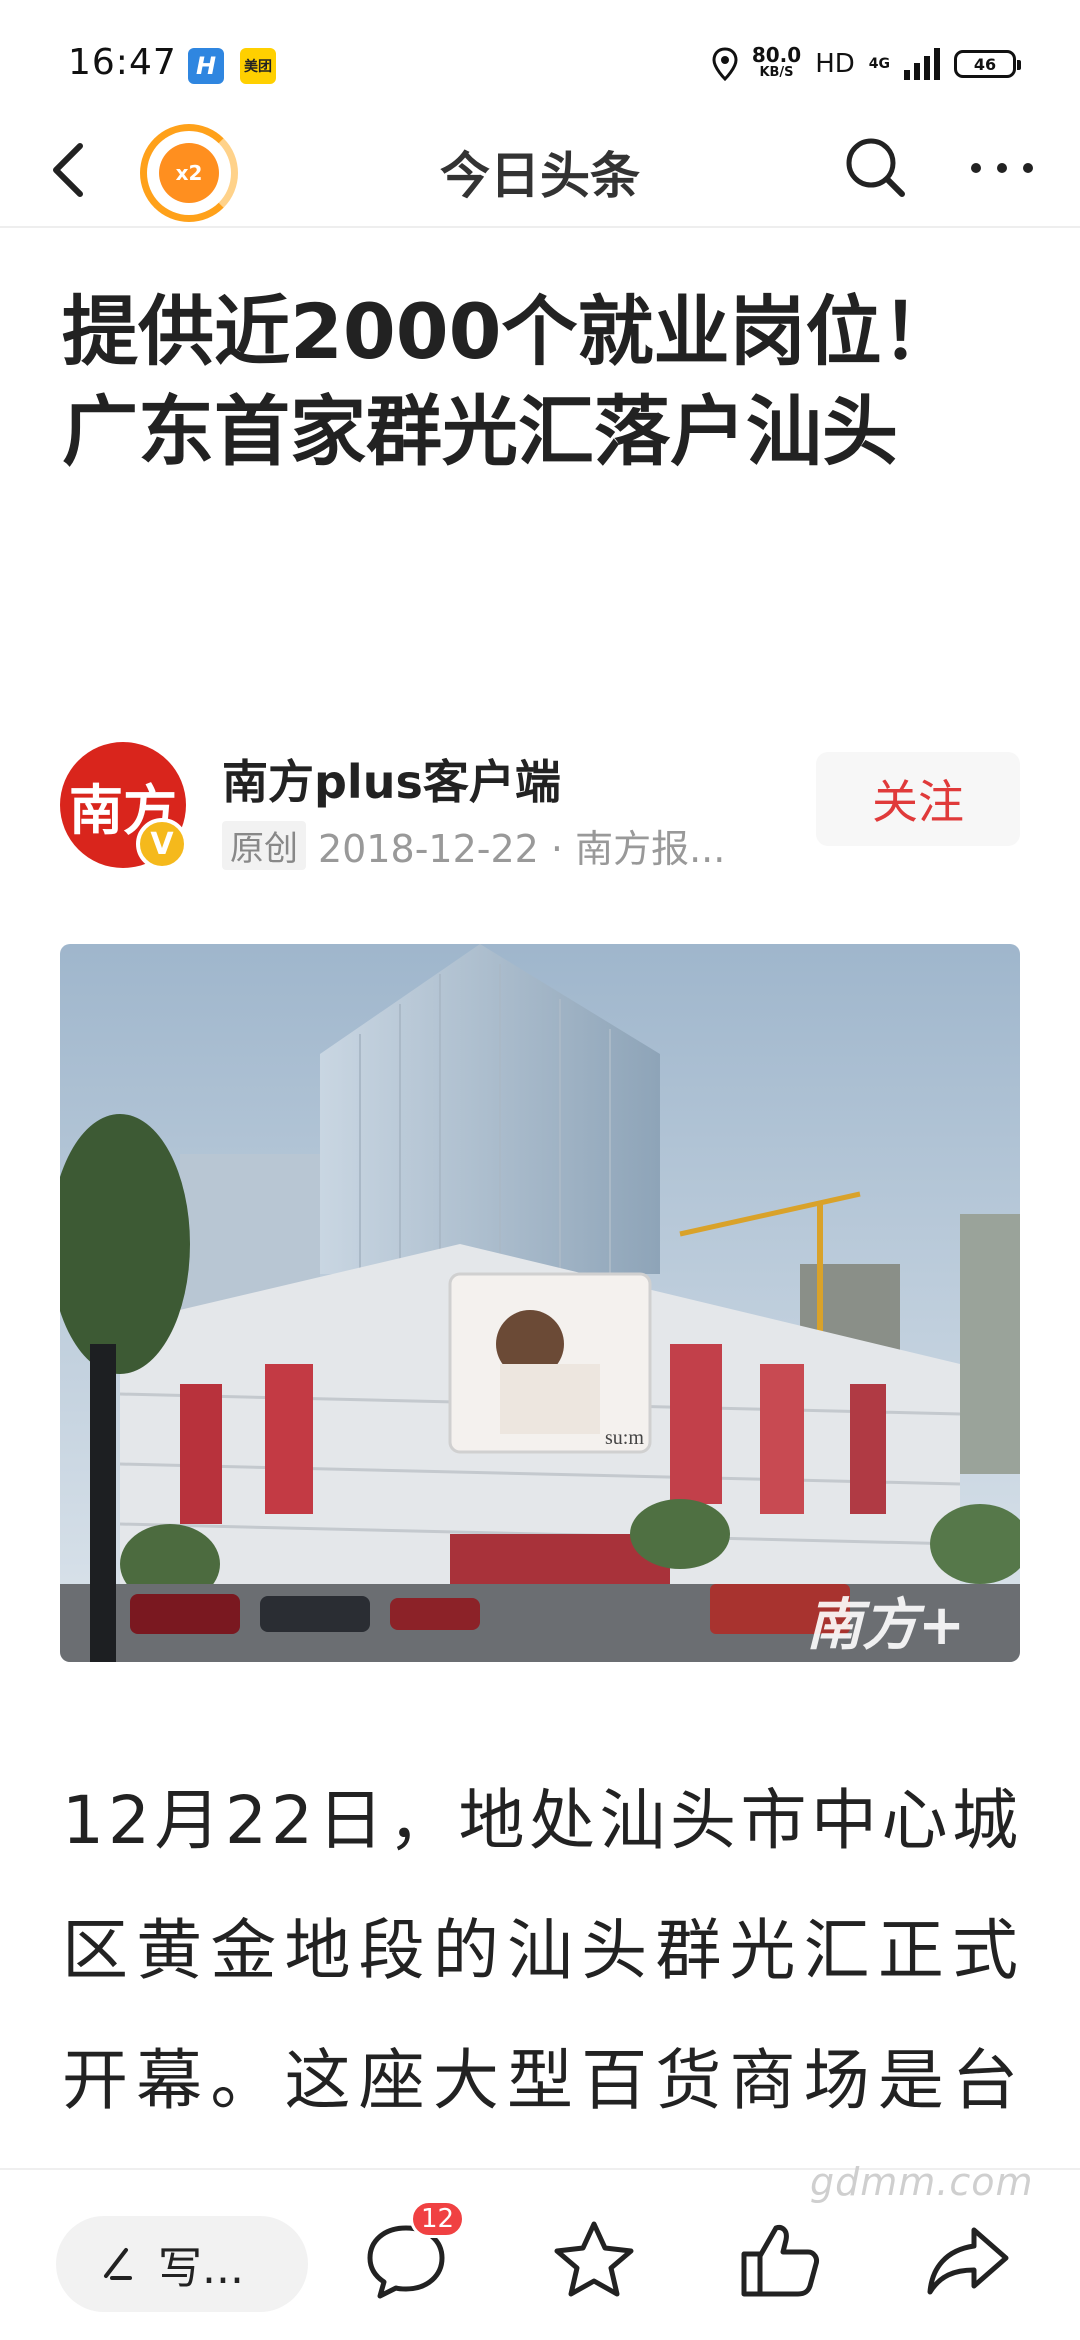 Image resolution: width=1080 pixels, height=2340 pixels. I want to click on status-bar: 16:47 H 美团 80.0 KB/S HD 4G 46, so click(540, 60).